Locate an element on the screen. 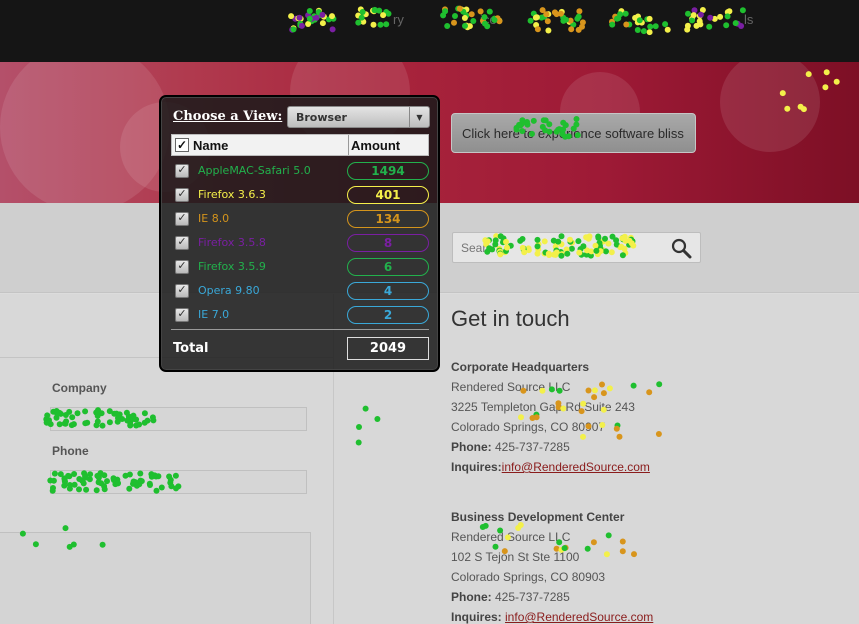  bdc-inquires-label: Inquires: is located at coordinates (476, 617).